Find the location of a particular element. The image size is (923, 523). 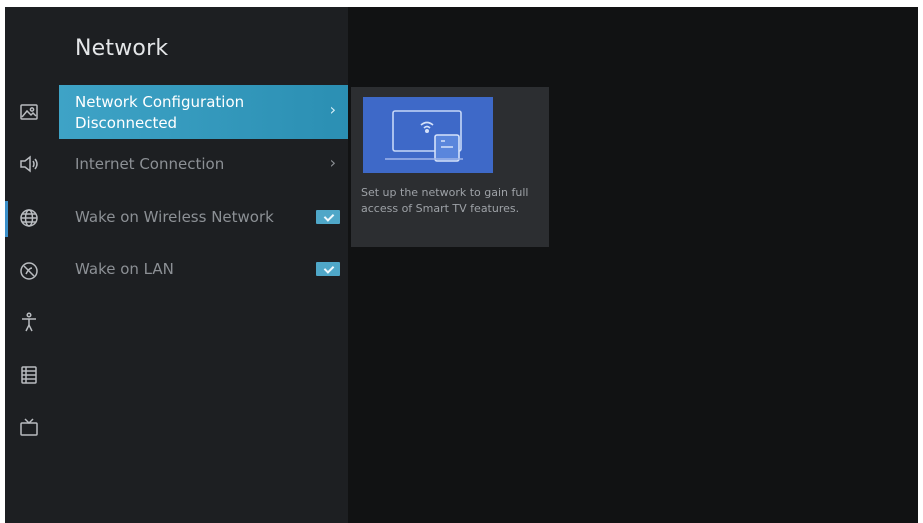

sound-icon is located at coordinates (29, 164).